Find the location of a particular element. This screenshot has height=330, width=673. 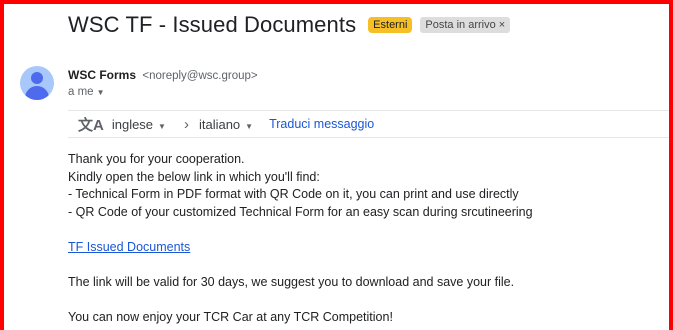

label-inbox-badge: Posta in arrivo × is located at coordinates (465, 25).